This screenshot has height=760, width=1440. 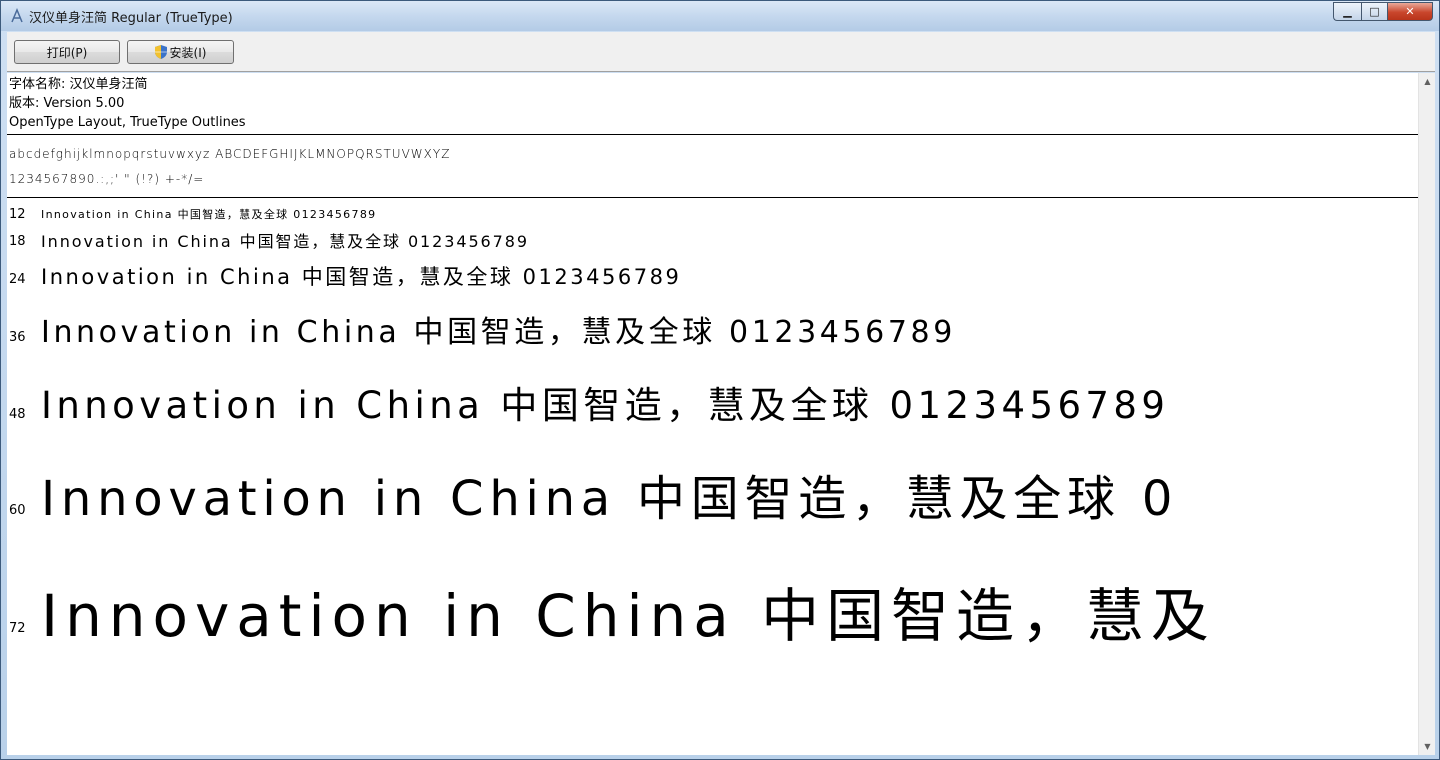 I want to click on scroll-up-arrow-icon: ▲, so click(x=1427, y=81).